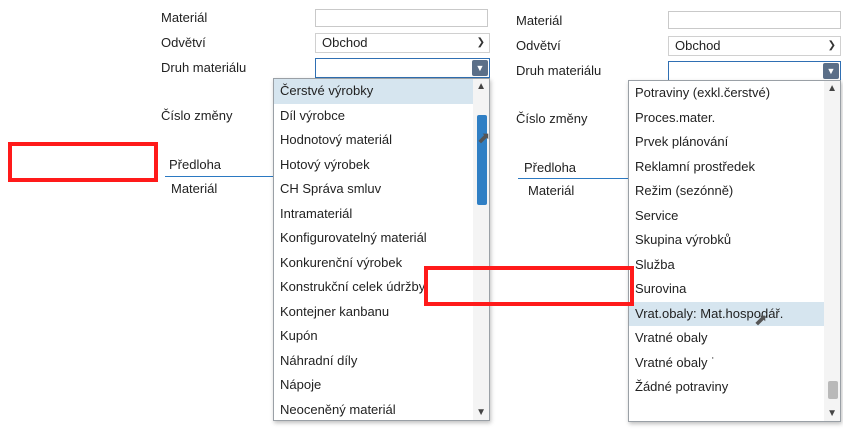  Describe the element at coordinates (381, 116) in the screenshot. I see `dropdown-item: Díl výrobce` at that location.